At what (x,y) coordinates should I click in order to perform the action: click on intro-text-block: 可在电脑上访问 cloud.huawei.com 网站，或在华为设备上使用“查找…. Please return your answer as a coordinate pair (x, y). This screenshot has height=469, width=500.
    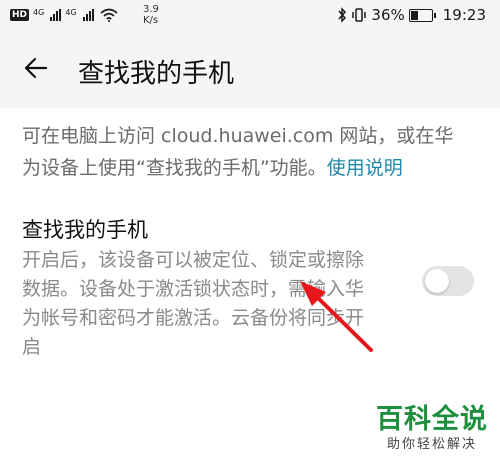
    Looking at the image, I should click on (242, 152).